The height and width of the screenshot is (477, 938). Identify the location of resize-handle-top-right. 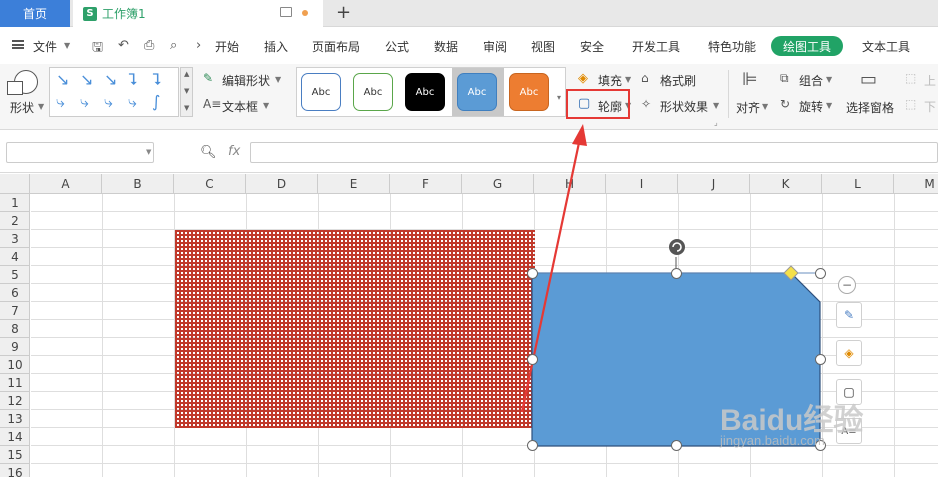
(820, 273).